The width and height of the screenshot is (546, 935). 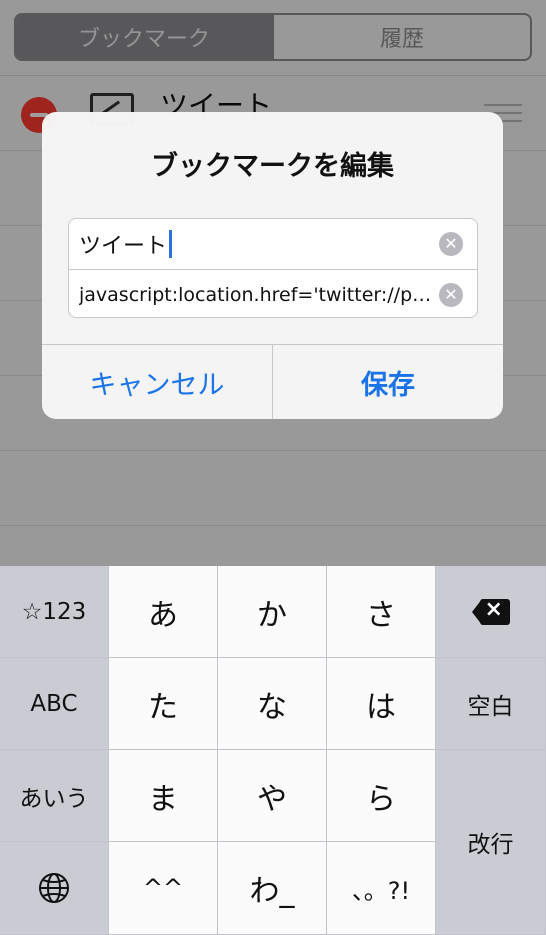 What do you see at coordinates (54, 612) in the screenshot?
I see `numbers-key: ☆123` at bounding box center [54, 612].